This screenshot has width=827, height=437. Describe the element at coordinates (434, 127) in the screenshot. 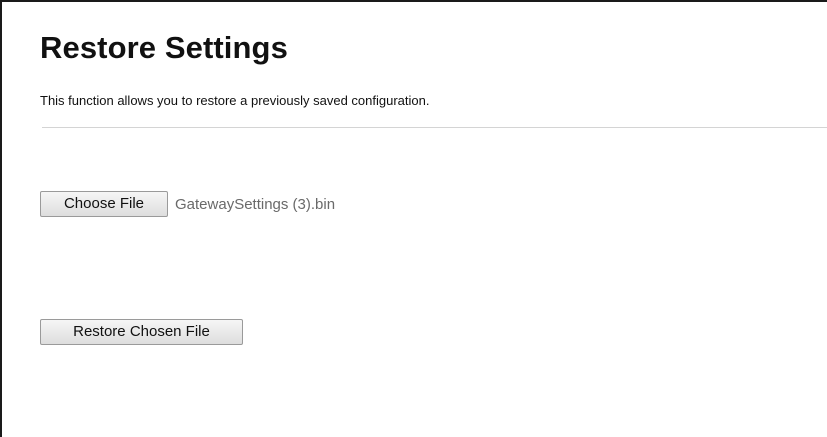

I see `section-divider` at that location.